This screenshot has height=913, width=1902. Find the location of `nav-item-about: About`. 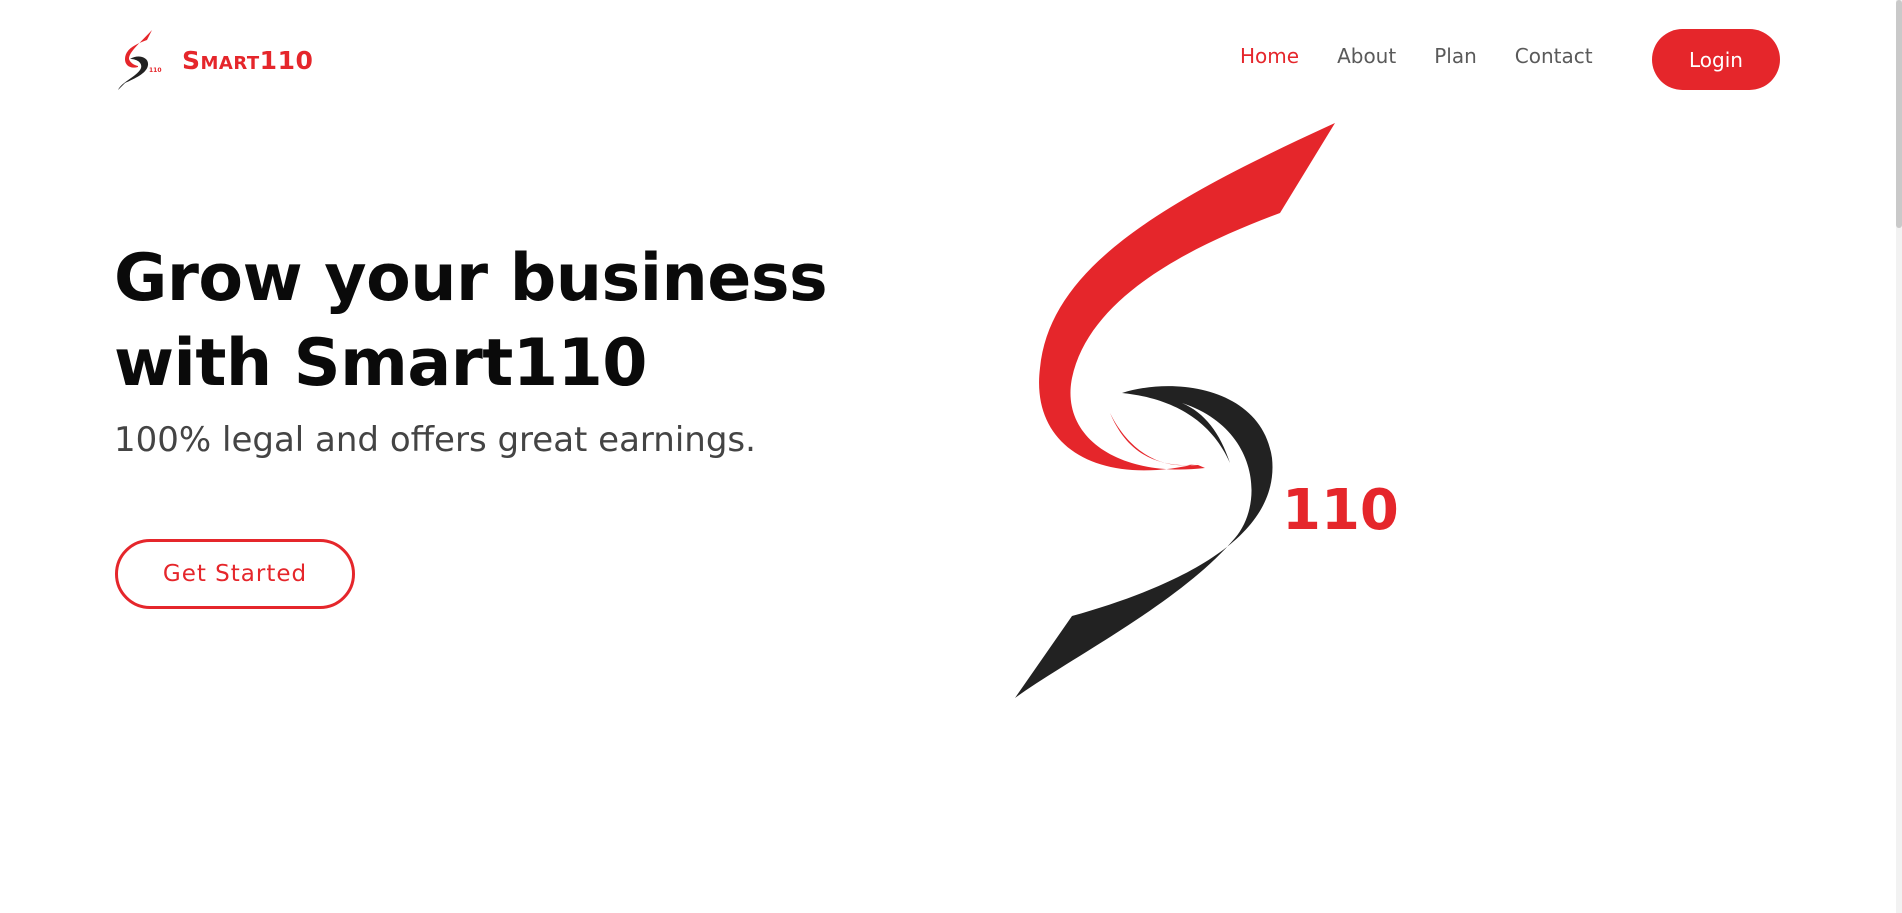

nav-item-about: About is located at coordinates (1366, 56).